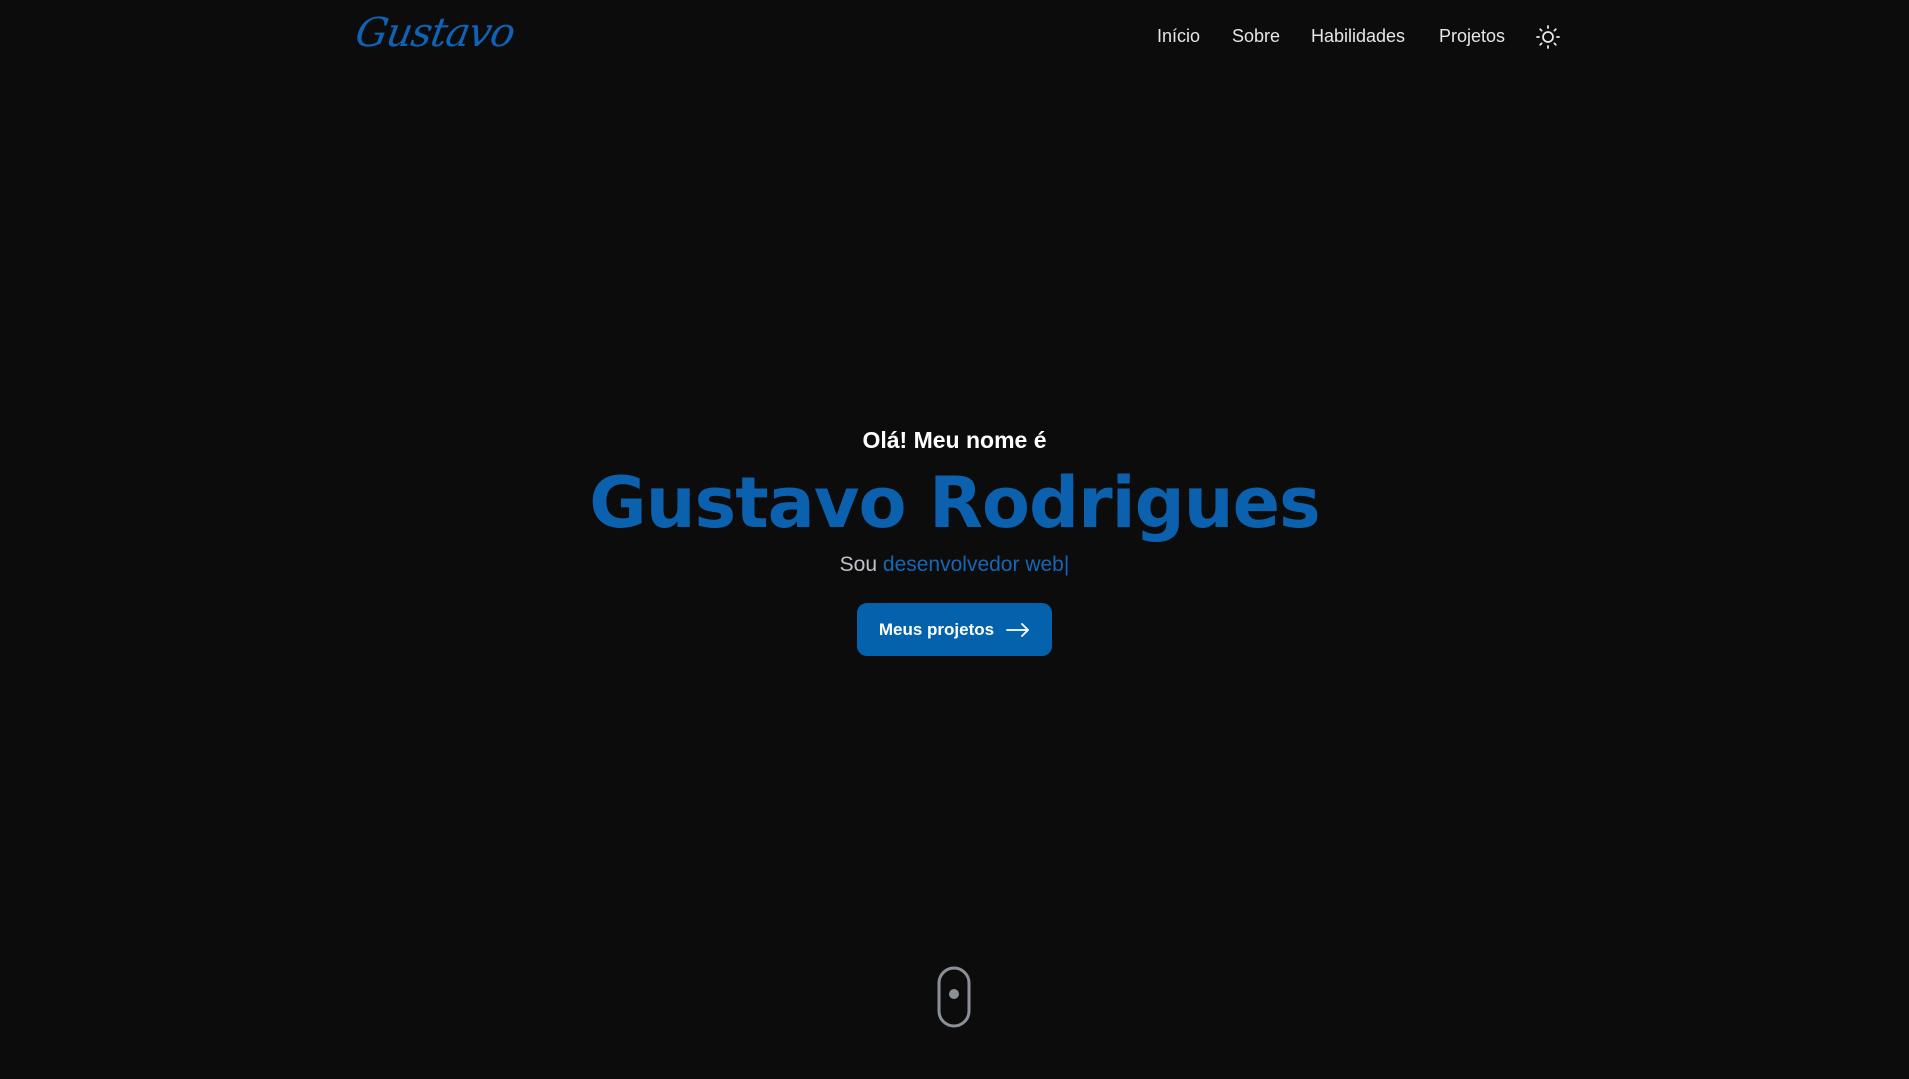 The width and height of the screenshot is (1909, 1079). I want to click on my-projects-label: Meus projetos, so click(936, 629).